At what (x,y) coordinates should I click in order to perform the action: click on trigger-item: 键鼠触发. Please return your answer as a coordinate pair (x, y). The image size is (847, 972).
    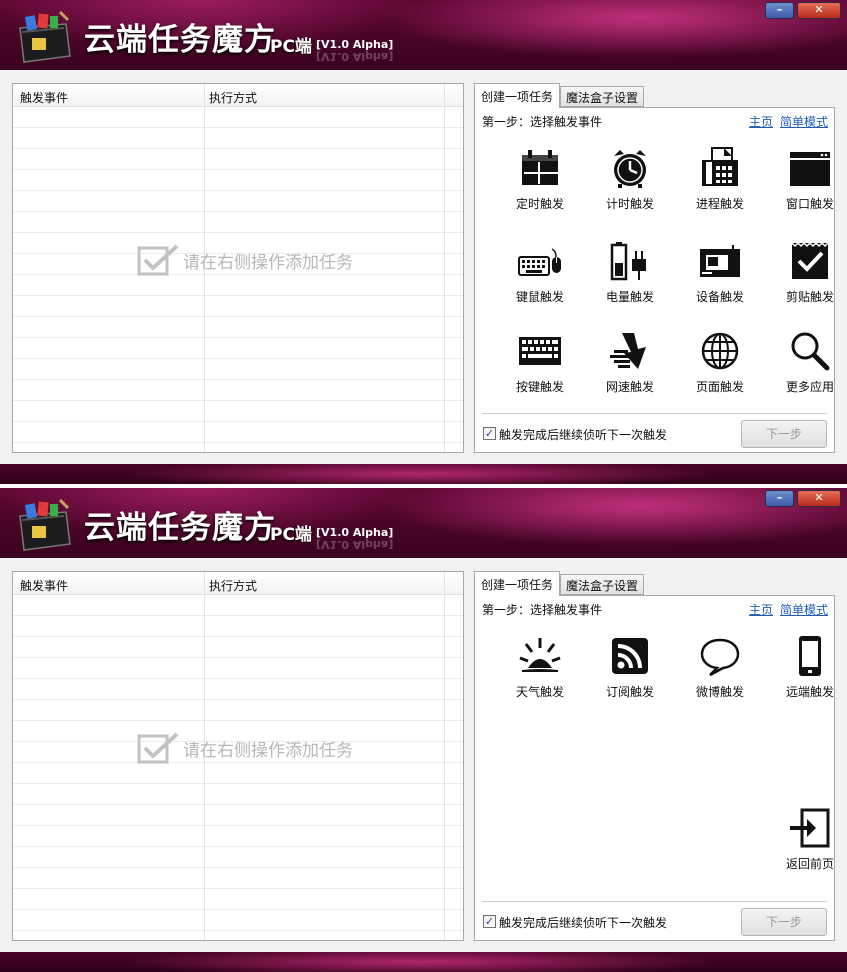
    Looking at the image, I should click on (540, 278).